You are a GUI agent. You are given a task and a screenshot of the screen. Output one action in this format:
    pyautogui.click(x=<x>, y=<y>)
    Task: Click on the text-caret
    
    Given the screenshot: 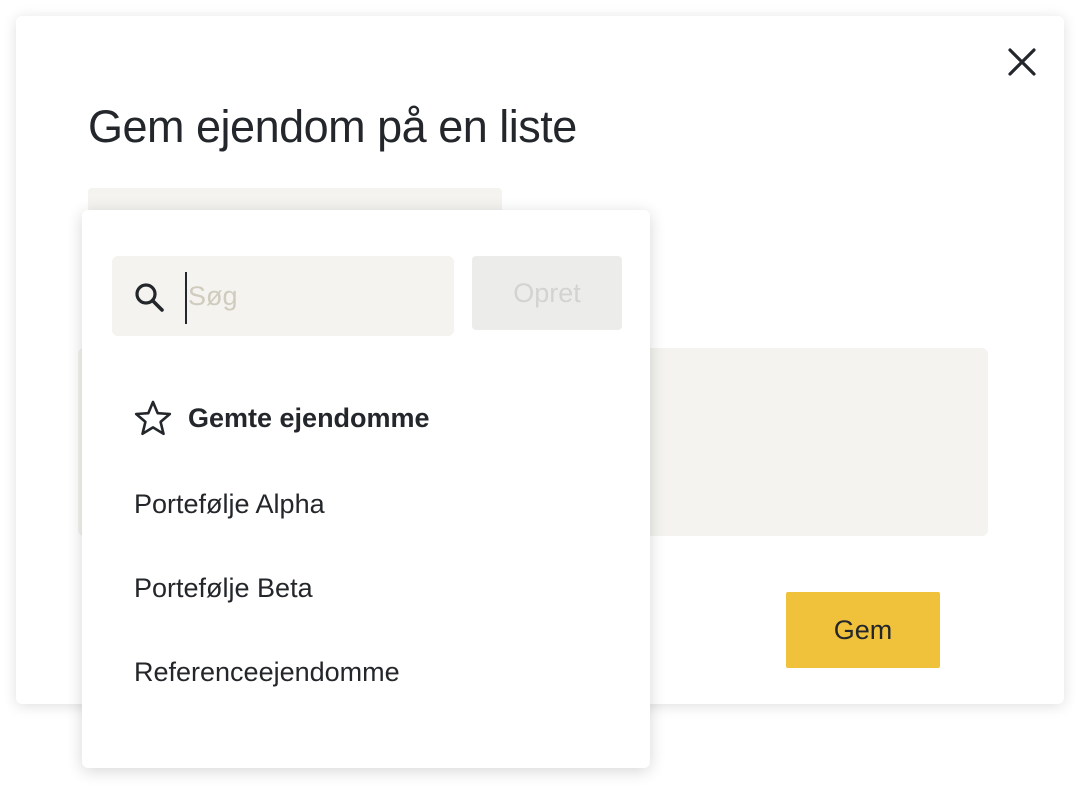 What is the action you would take?
    pyautogui.click(x=186, y=298)
    